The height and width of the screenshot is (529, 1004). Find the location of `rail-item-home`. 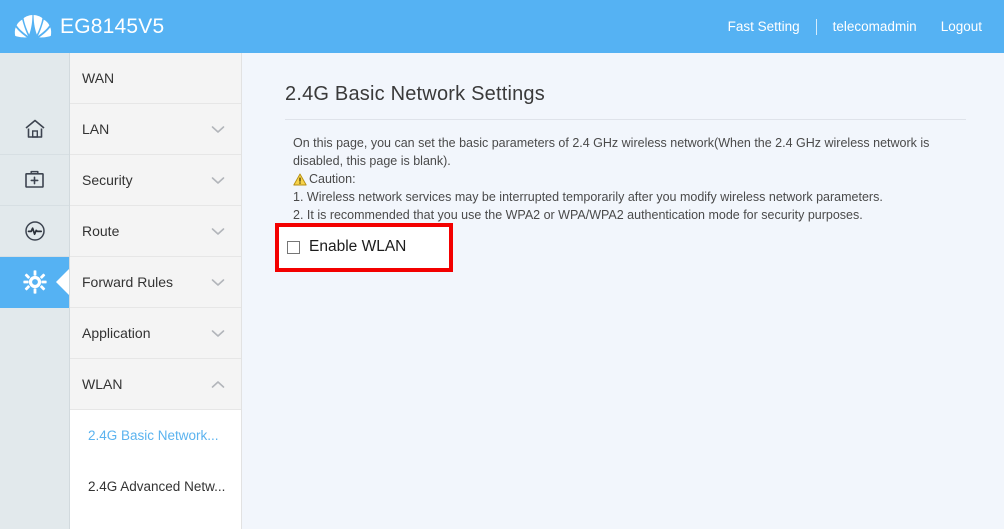

rail-item-home is located at coordinates (34, 129).